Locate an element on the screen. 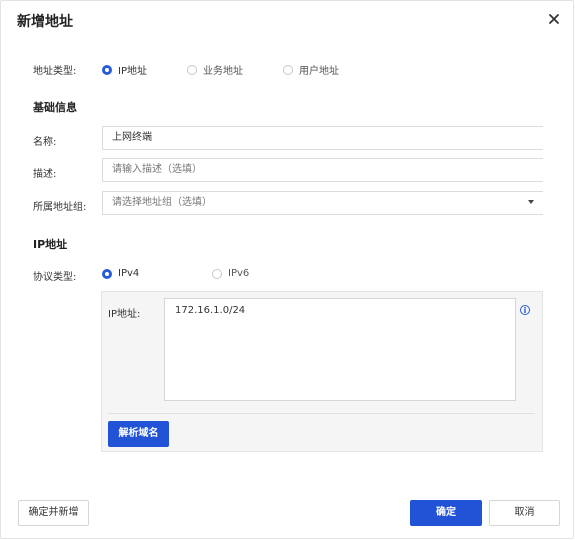 This screenshot has height=540, width=575. radio-label: 业务地址 is located at coordinates (223, 71).